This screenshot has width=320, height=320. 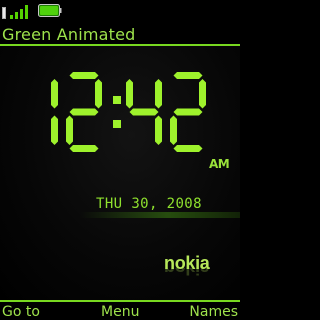 What do you see at coordinates (120, 301) in the screenshot?
I see `softkey-divider` at bounding box center [120, 301].